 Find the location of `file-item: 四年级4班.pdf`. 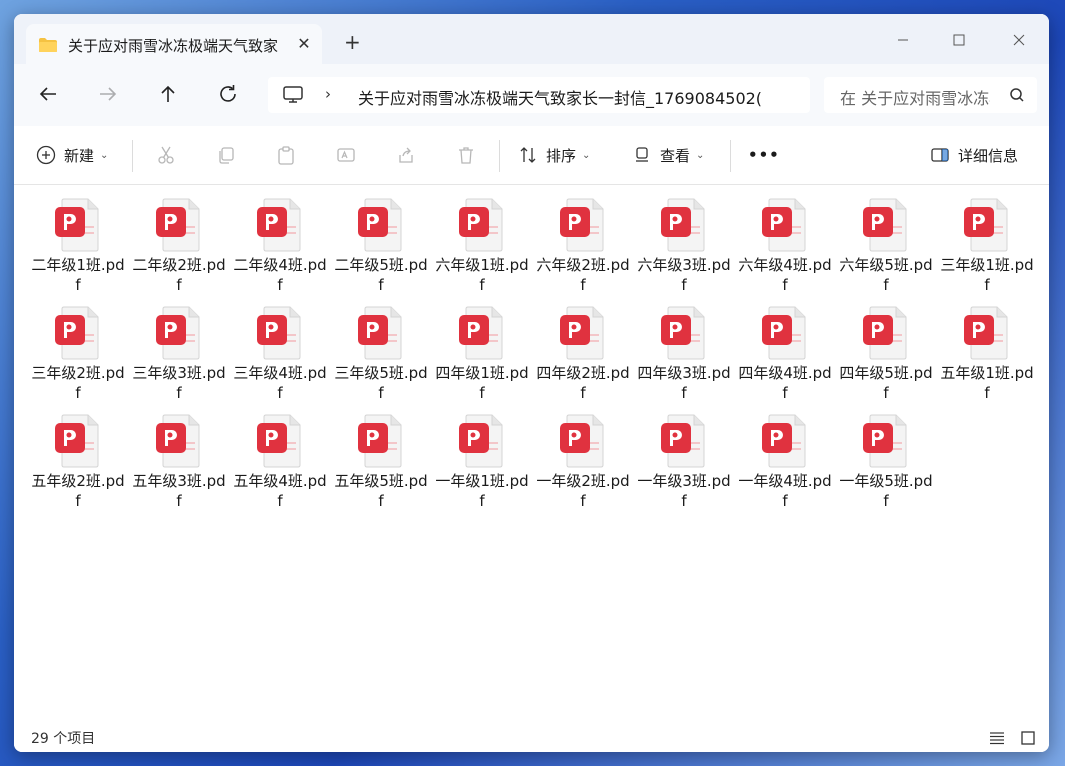

file-item: 四年级4班.pdf is located at coordinates (785, 354).